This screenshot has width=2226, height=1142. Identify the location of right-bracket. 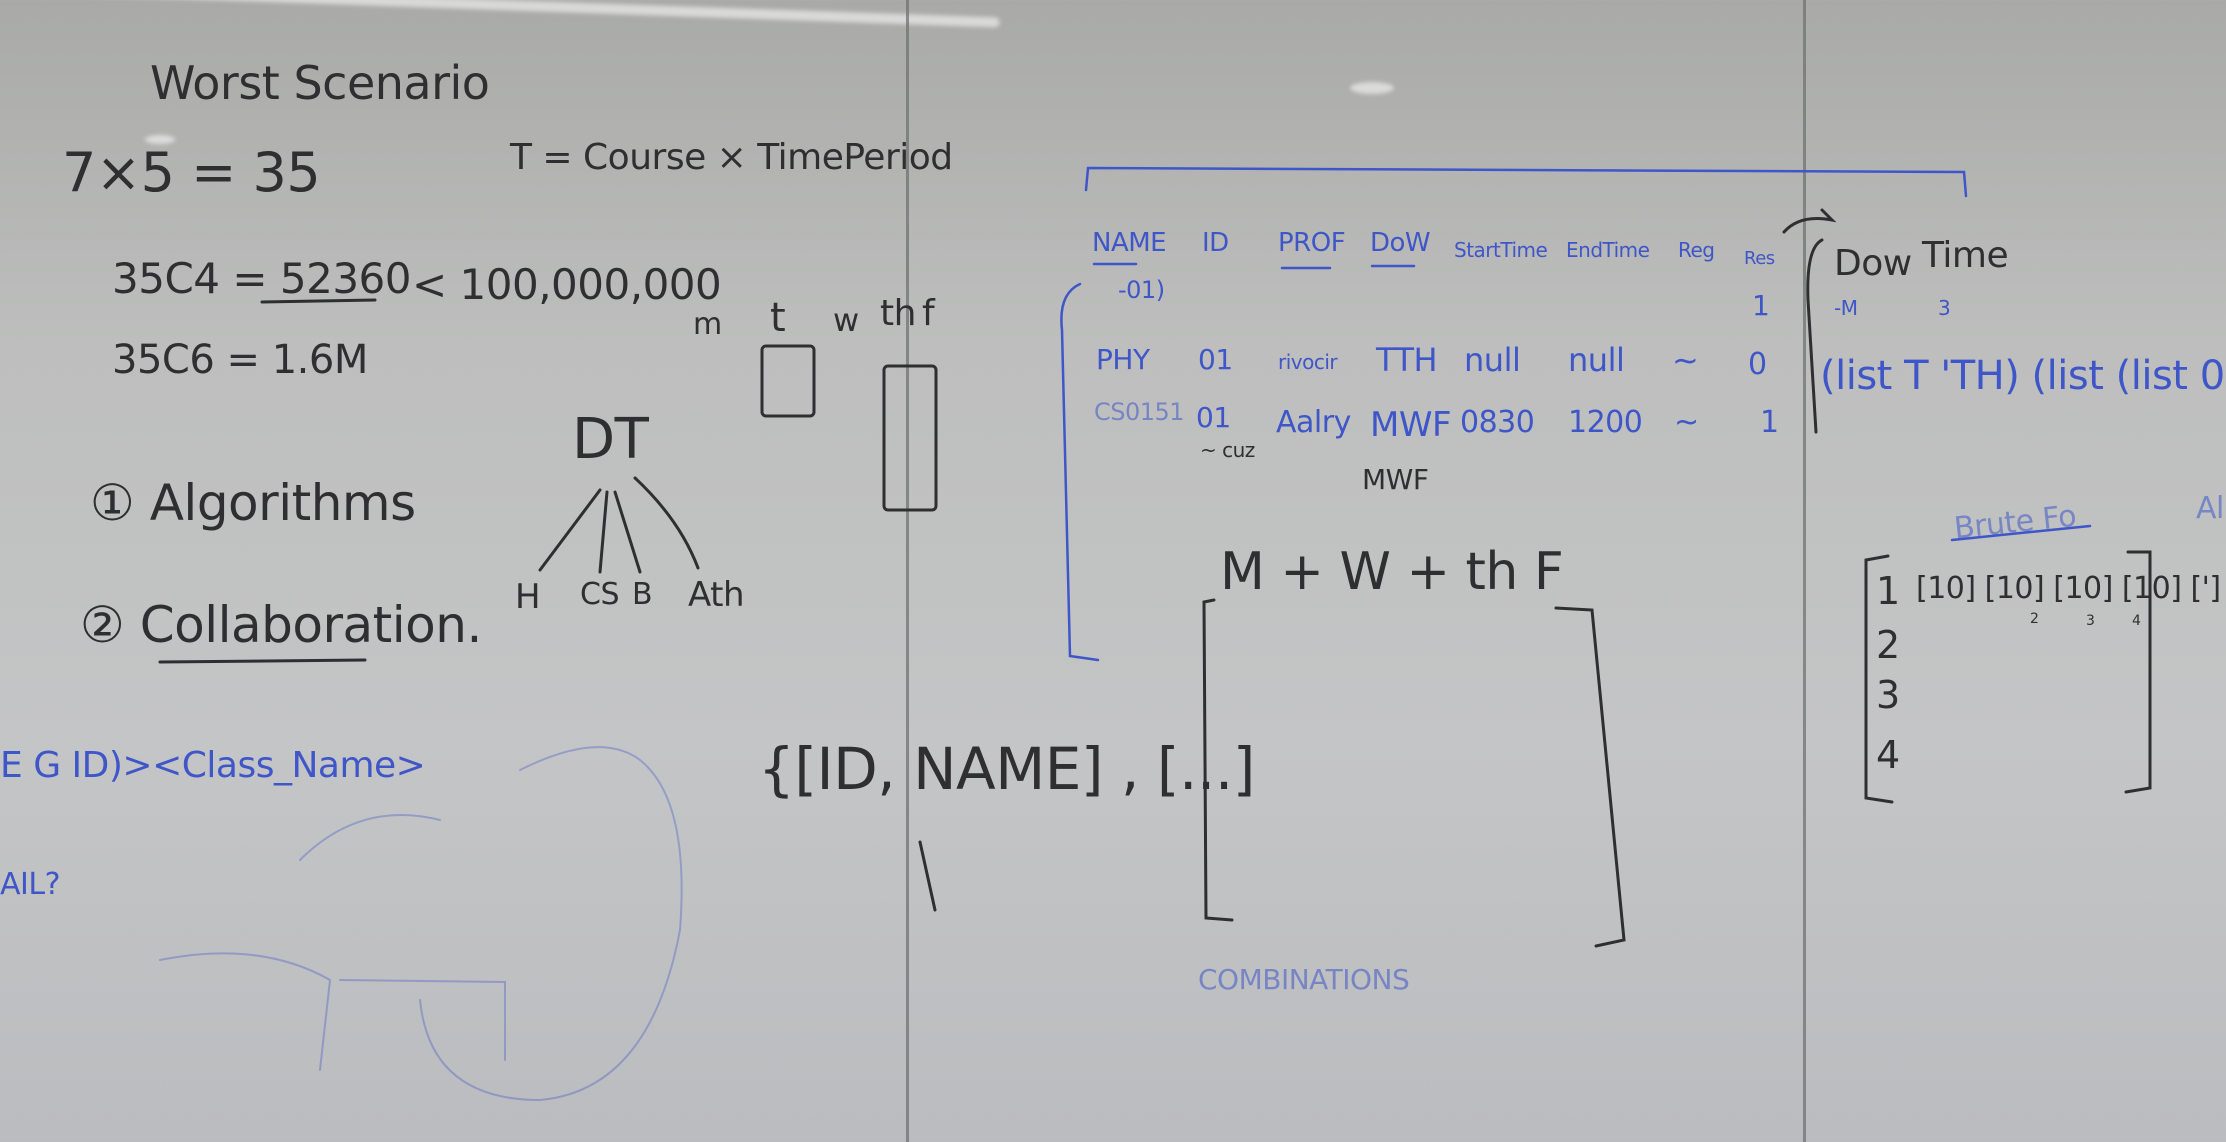
(1815, 336).